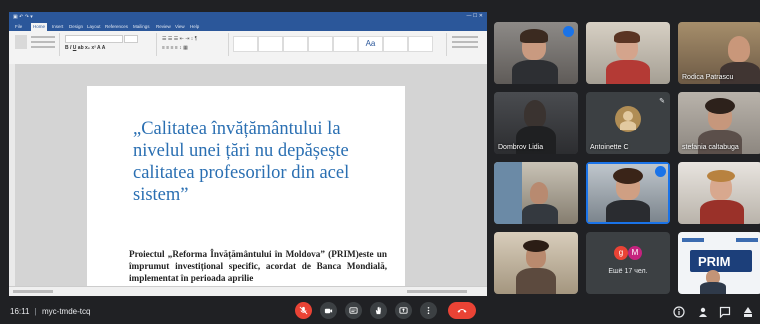 The height and width of the screenshot is (324, 760). What do you see at coordinates (474, 16) in the screenshot?
I see `window-controls: — ☐ ✕` at bounding box center [474, 16].